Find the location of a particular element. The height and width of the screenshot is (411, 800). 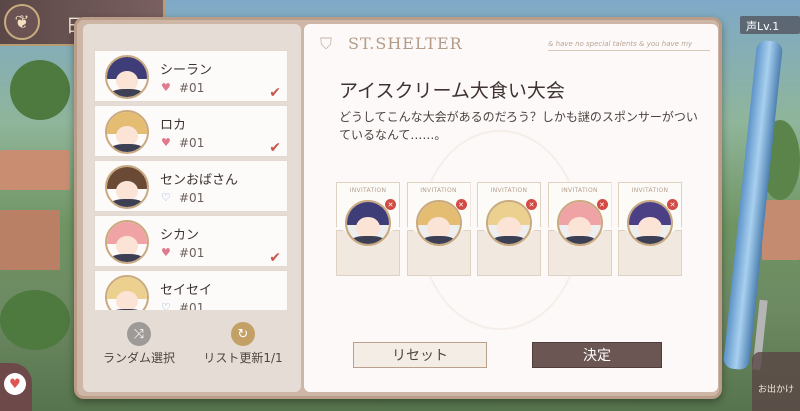

character-card: シカン ♥ #01 ✔ is located at coordinates (191, 241).